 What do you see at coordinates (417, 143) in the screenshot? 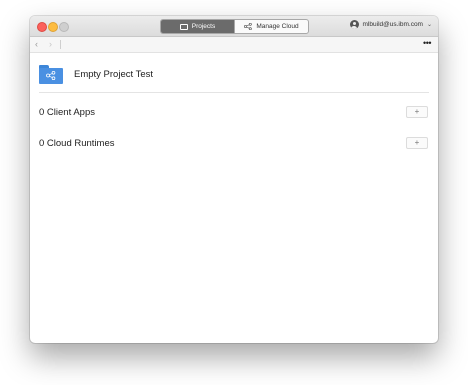
I see `add-cloud-runtime-button: +` at bounding box center [417, 143].